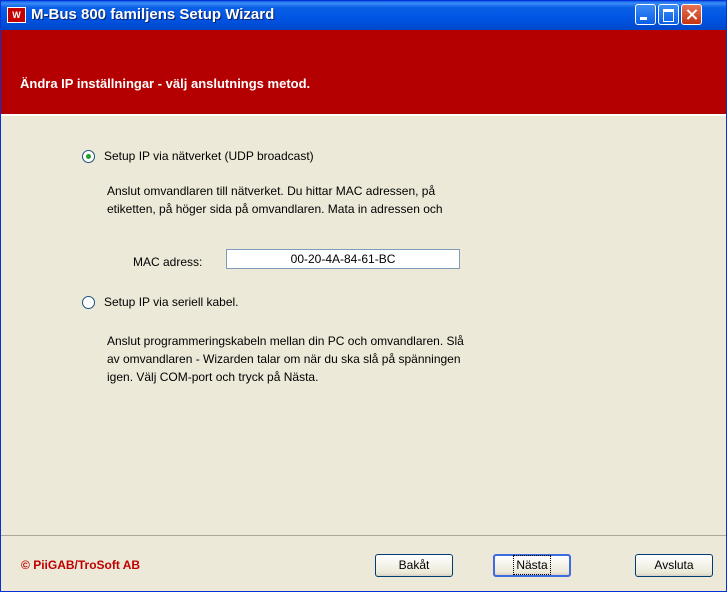  I want to click on mac-address-label: MAC adress:, so click(168, 262).